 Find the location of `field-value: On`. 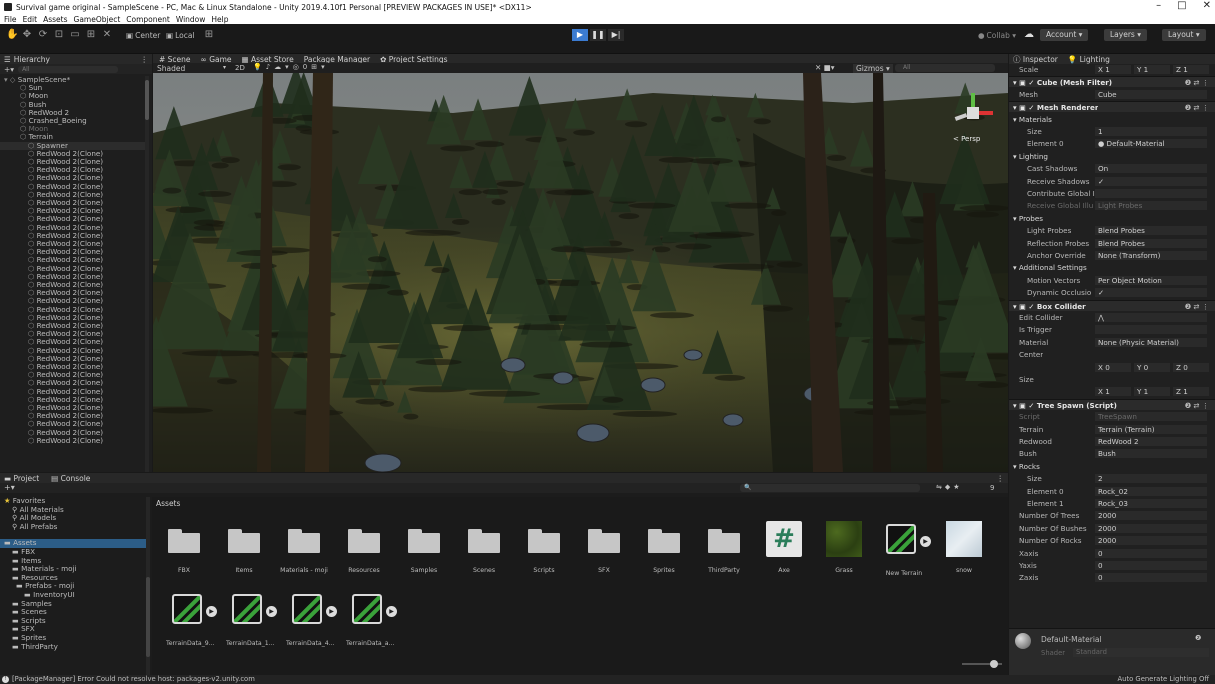

field-value: On is located at coordinates (1151, 169).